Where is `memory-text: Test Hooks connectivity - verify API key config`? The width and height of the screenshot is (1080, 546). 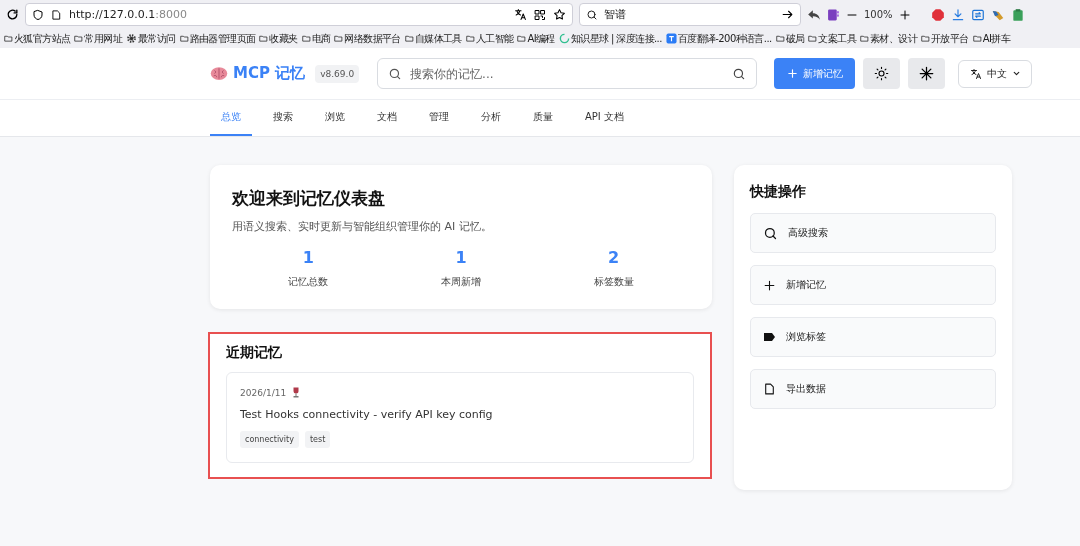 memory-text: Test Hooks connectivity - verify API key config is located at coordinates (367, 414).